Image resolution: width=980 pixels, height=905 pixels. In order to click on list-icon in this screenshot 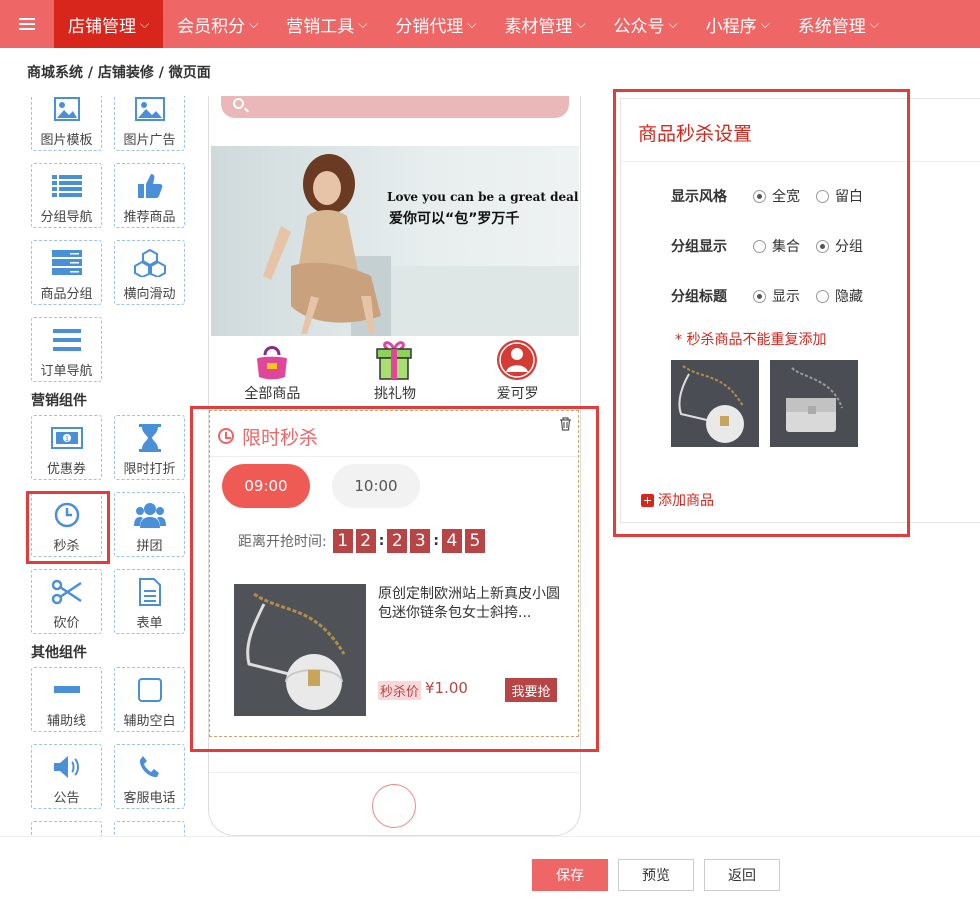, I will do `click(66, 340)`.